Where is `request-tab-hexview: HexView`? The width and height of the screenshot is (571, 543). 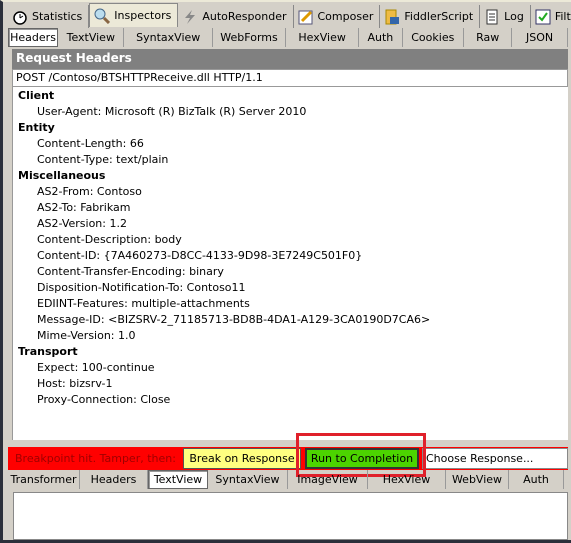 request-tab-hexview: HexView is located at coordinates (323, 37).